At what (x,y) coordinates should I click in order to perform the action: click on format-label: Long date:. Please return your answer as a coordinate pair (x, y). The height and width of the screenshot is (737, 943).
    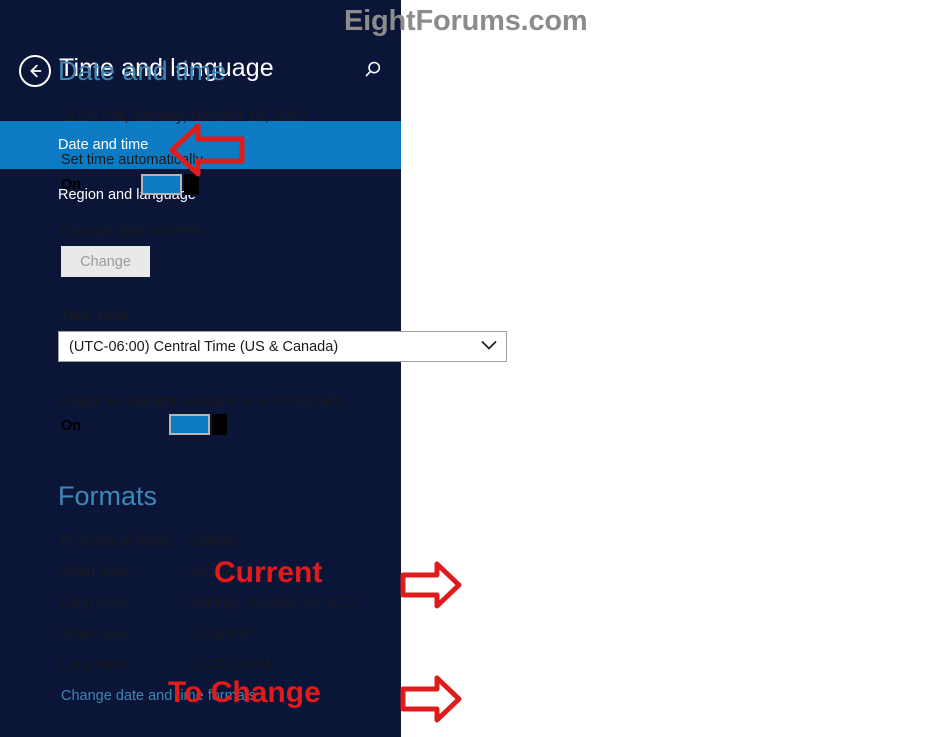
    Looking at the image, I should click on (95, 603).